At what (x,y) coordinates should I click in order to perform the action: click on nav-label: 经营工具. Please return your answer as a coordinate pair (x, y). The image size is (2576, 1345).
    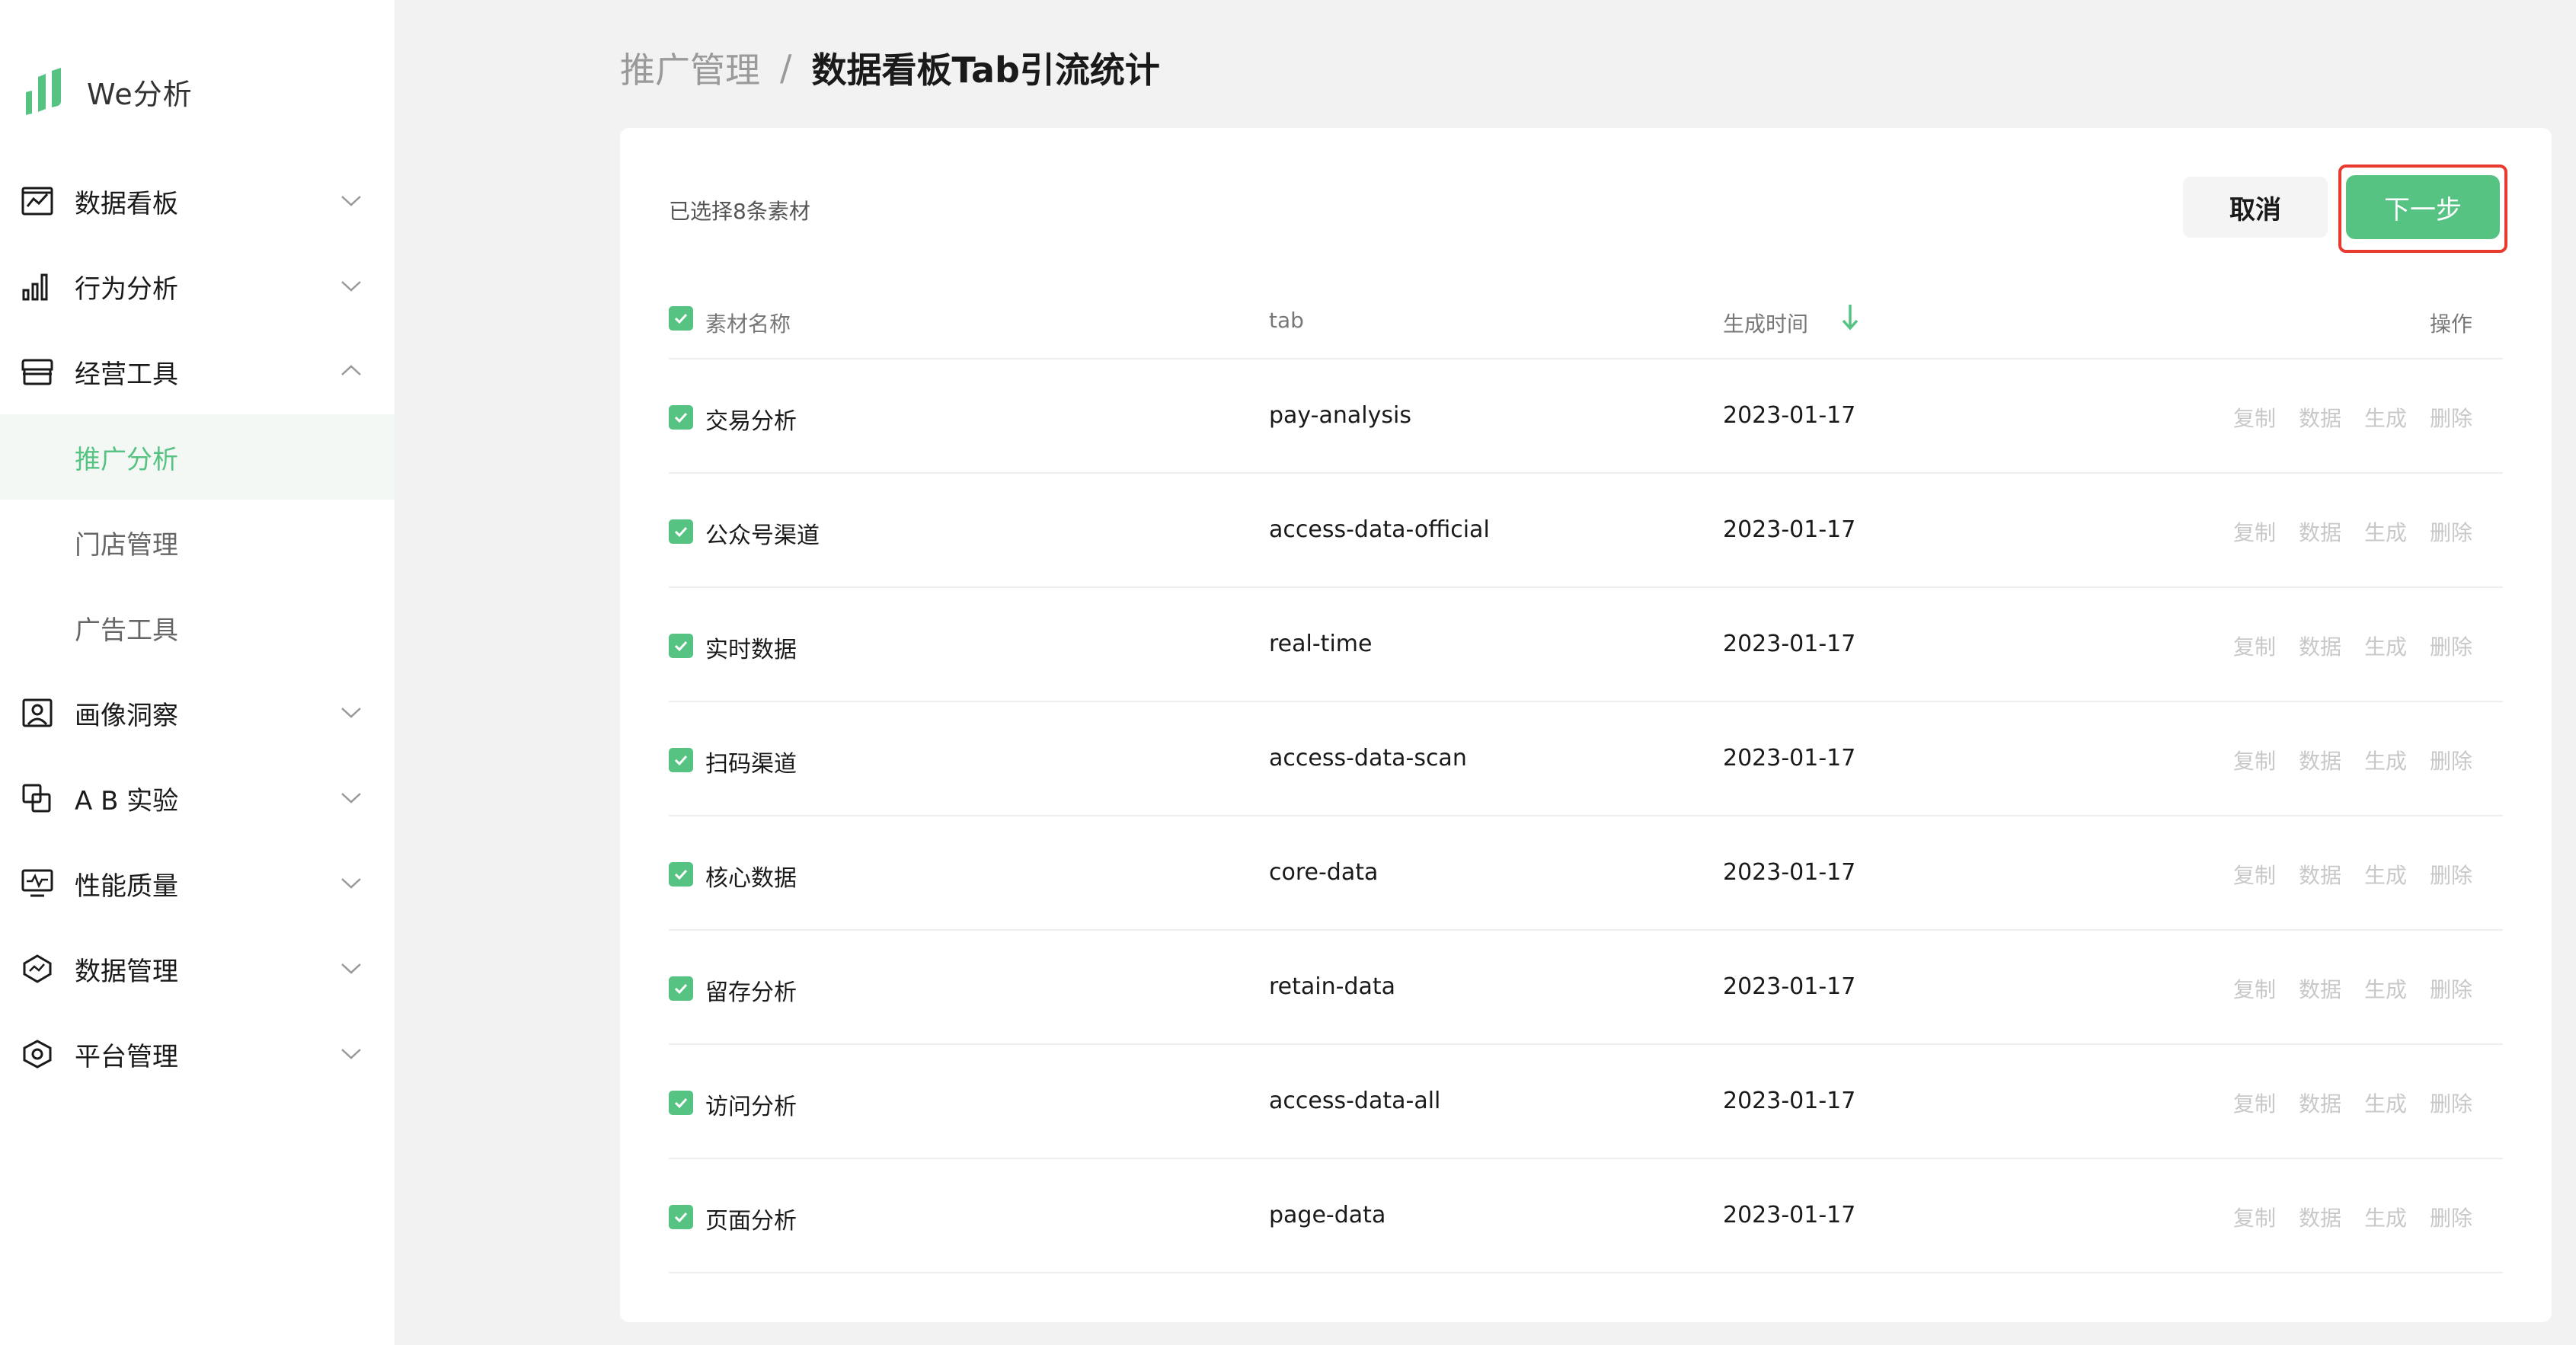
    Looking at the image, I should click on (127, 374).